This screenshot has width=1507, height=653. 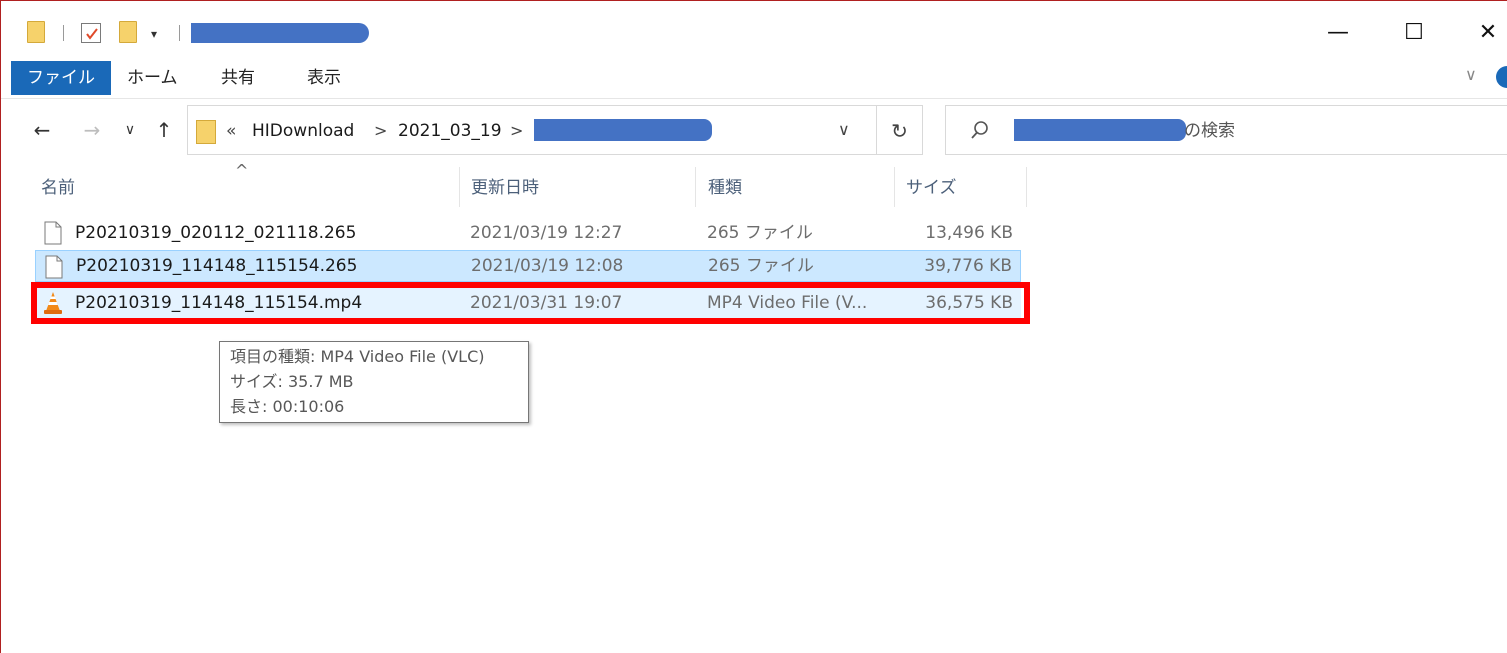 What do you see at coordinates (303, 131) in the screenshot?
I see `breadcrumb-hidownload: HIDownload` at bounding box center [303, 131].